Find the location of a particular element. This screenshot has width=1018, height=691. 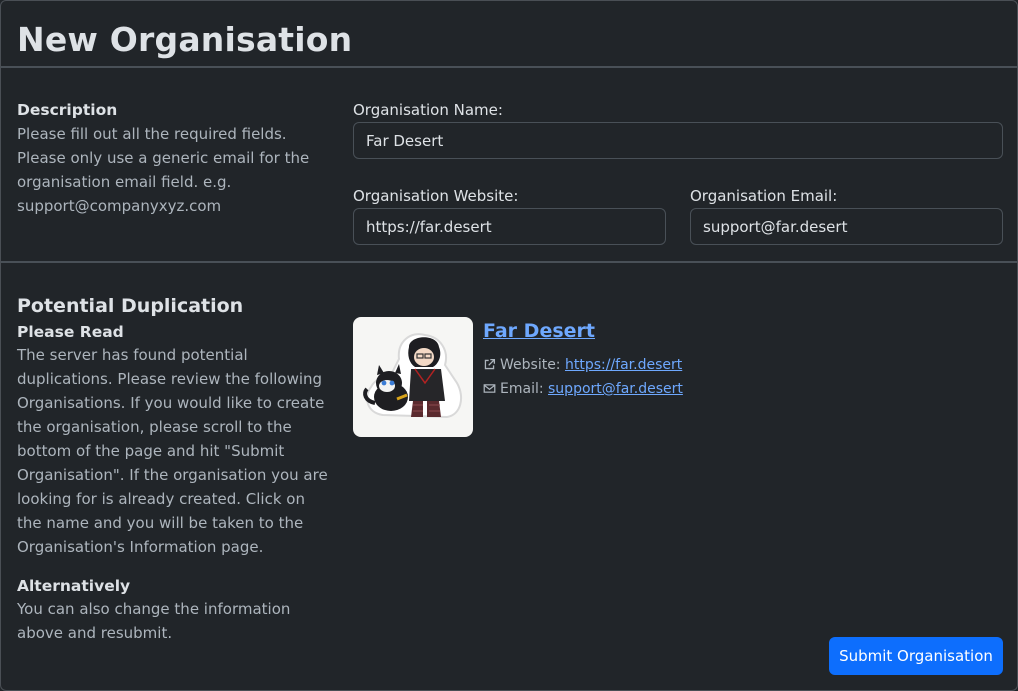

alternatively-heading: Alternatively is located at coordinates (74, 586).